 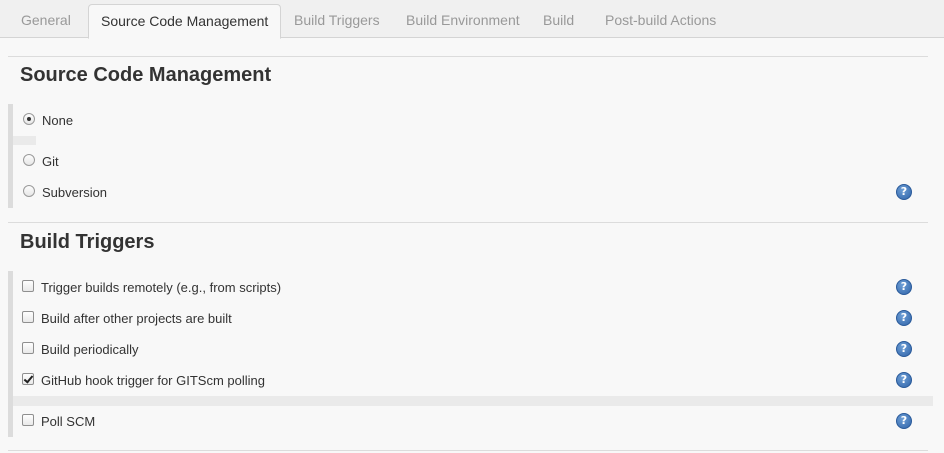 What do you see at coordinates (24, 140) in the screenshot?
I see `scm-option-separator` at bounding box center [24, 140].